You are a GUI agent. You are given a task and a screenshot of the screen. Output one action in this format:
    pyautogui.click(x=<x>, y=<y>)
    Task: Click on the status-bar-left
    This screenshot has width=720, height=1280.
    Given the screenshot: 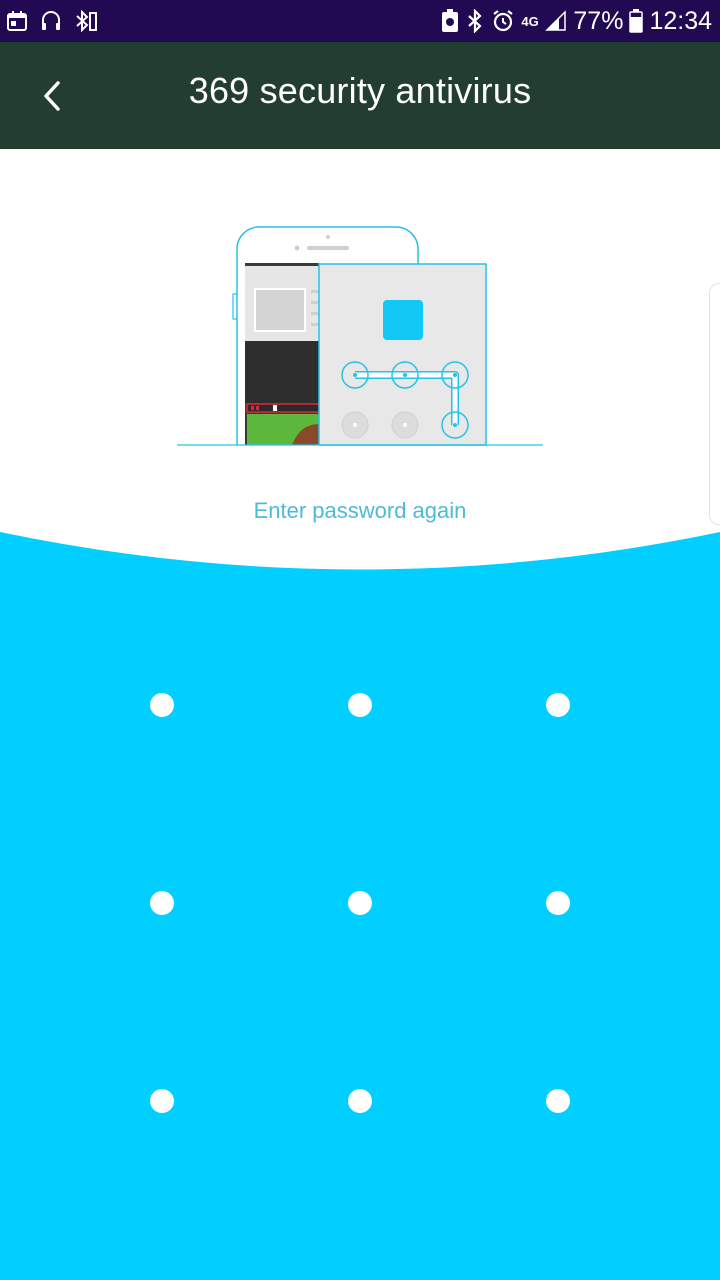 What is the action you would take?
    pyautogui.click(x=52, y=21)
    